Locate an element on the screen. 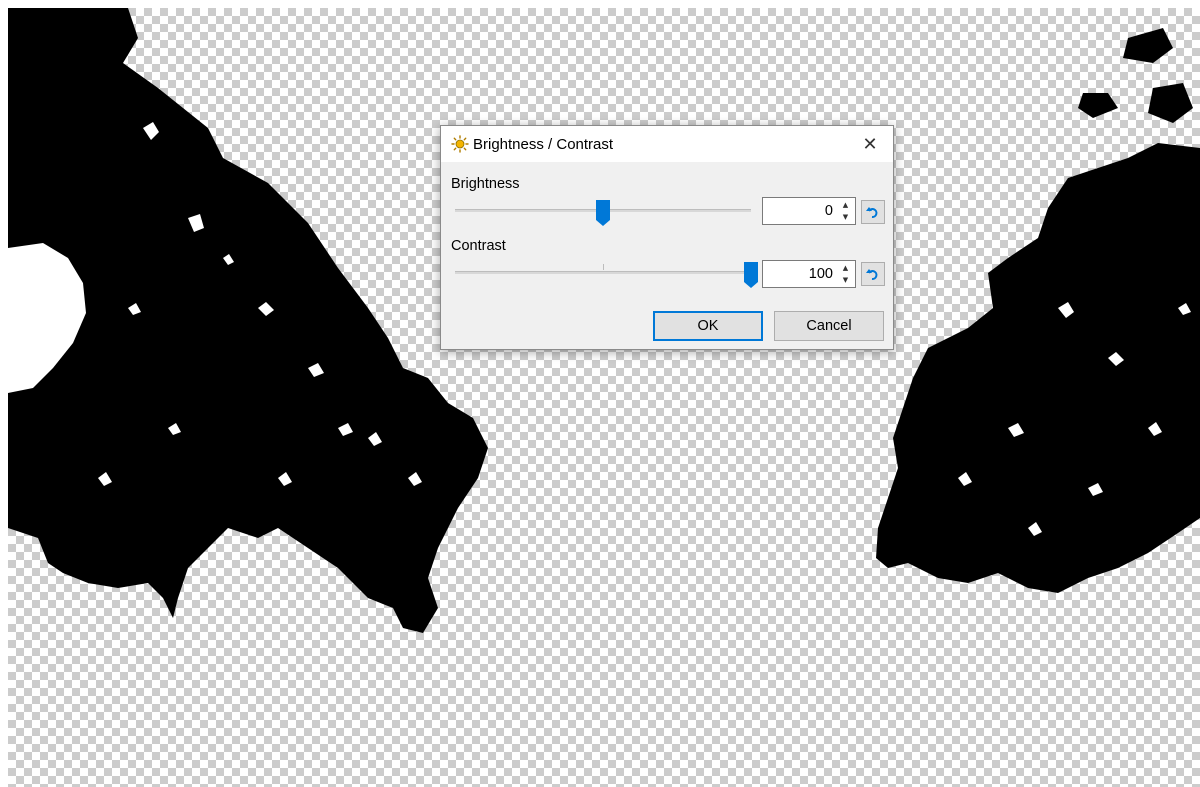 The height and width of the screenshot is (787, 1200). brightness-reset-button is located at coordinates (873, 212).